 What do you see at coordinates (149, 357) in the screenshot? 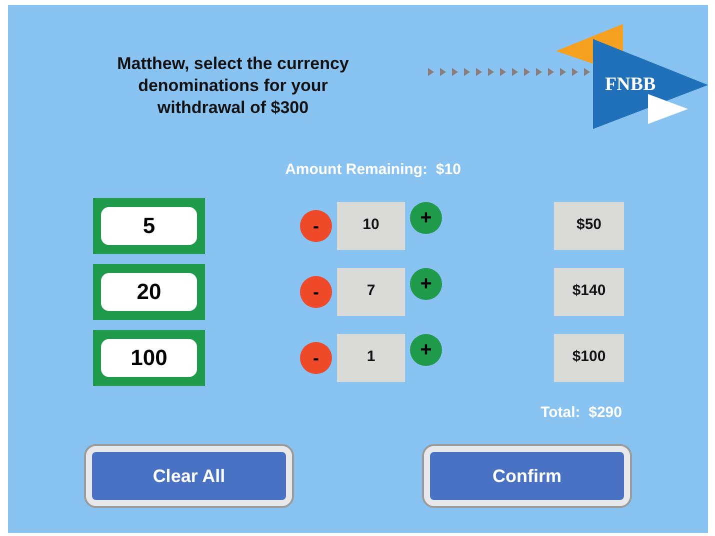
I see `denomination-label: 100` at bounding box center [149, 357].